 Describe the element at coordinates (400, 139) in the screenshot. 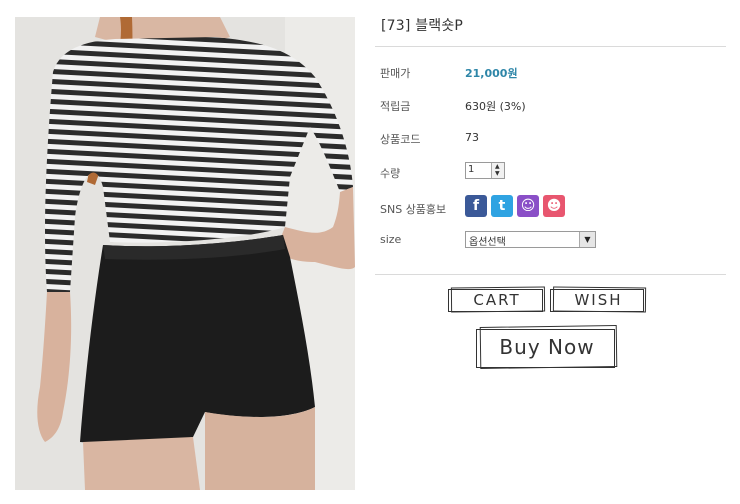

I see `code-label: 상품코드` at that location.